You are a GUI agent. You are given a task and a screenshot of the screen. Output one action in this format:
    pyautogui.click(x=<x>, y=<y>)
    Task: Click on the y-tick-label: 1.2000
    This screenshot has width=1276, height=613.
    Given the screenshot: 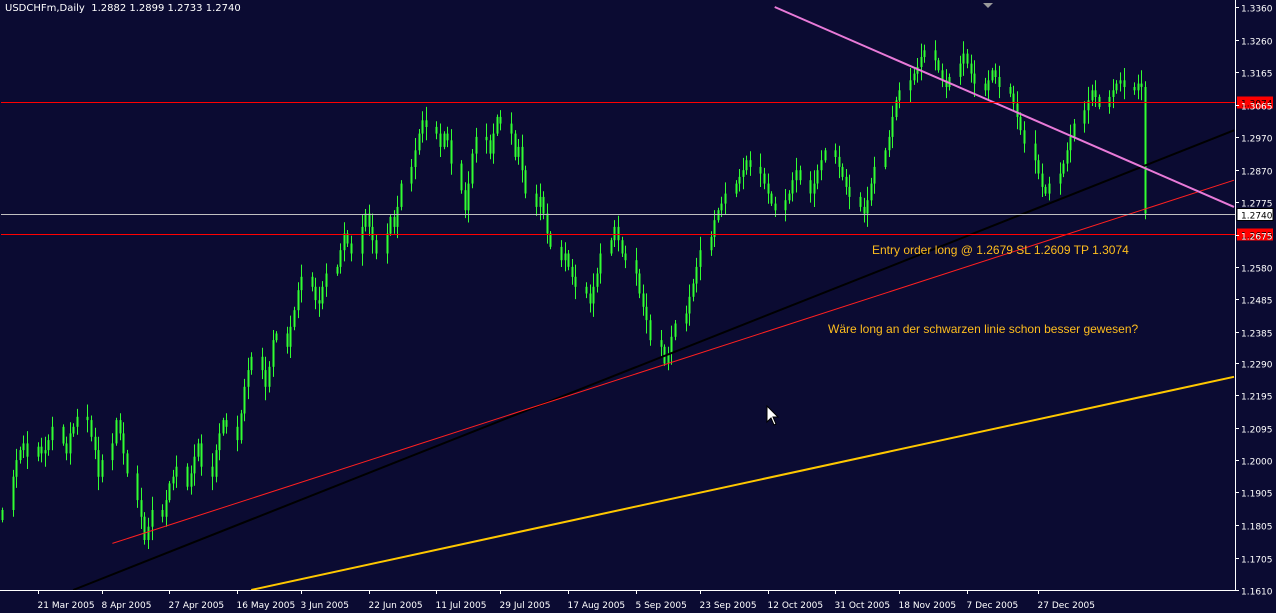 What is the action you would take?
    pyautogui.click(x=1257, y=463)
    